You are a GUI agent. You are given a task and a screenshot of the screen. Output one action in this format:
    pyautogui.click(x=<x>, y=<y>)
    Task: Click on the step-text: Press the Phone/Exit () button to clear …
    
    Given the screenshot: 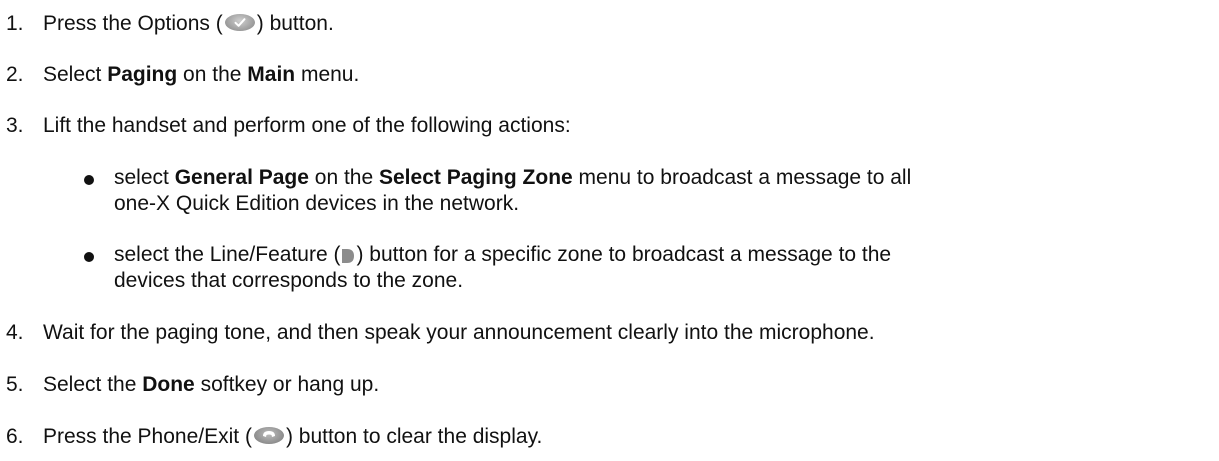 What is the action you would take?
    pyautogui.click(x=293, y=436)
    